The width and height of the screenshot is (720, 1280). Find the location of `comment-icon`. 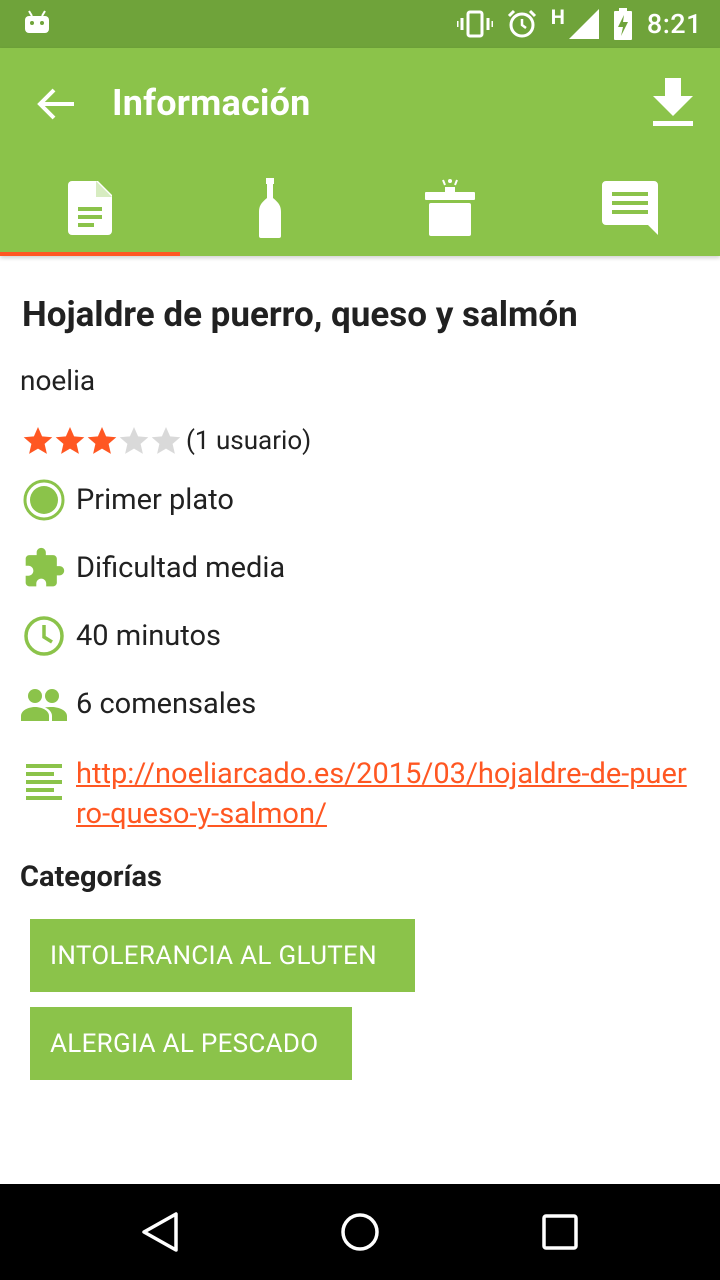

comment-icon is located at coordinates (630, 208).